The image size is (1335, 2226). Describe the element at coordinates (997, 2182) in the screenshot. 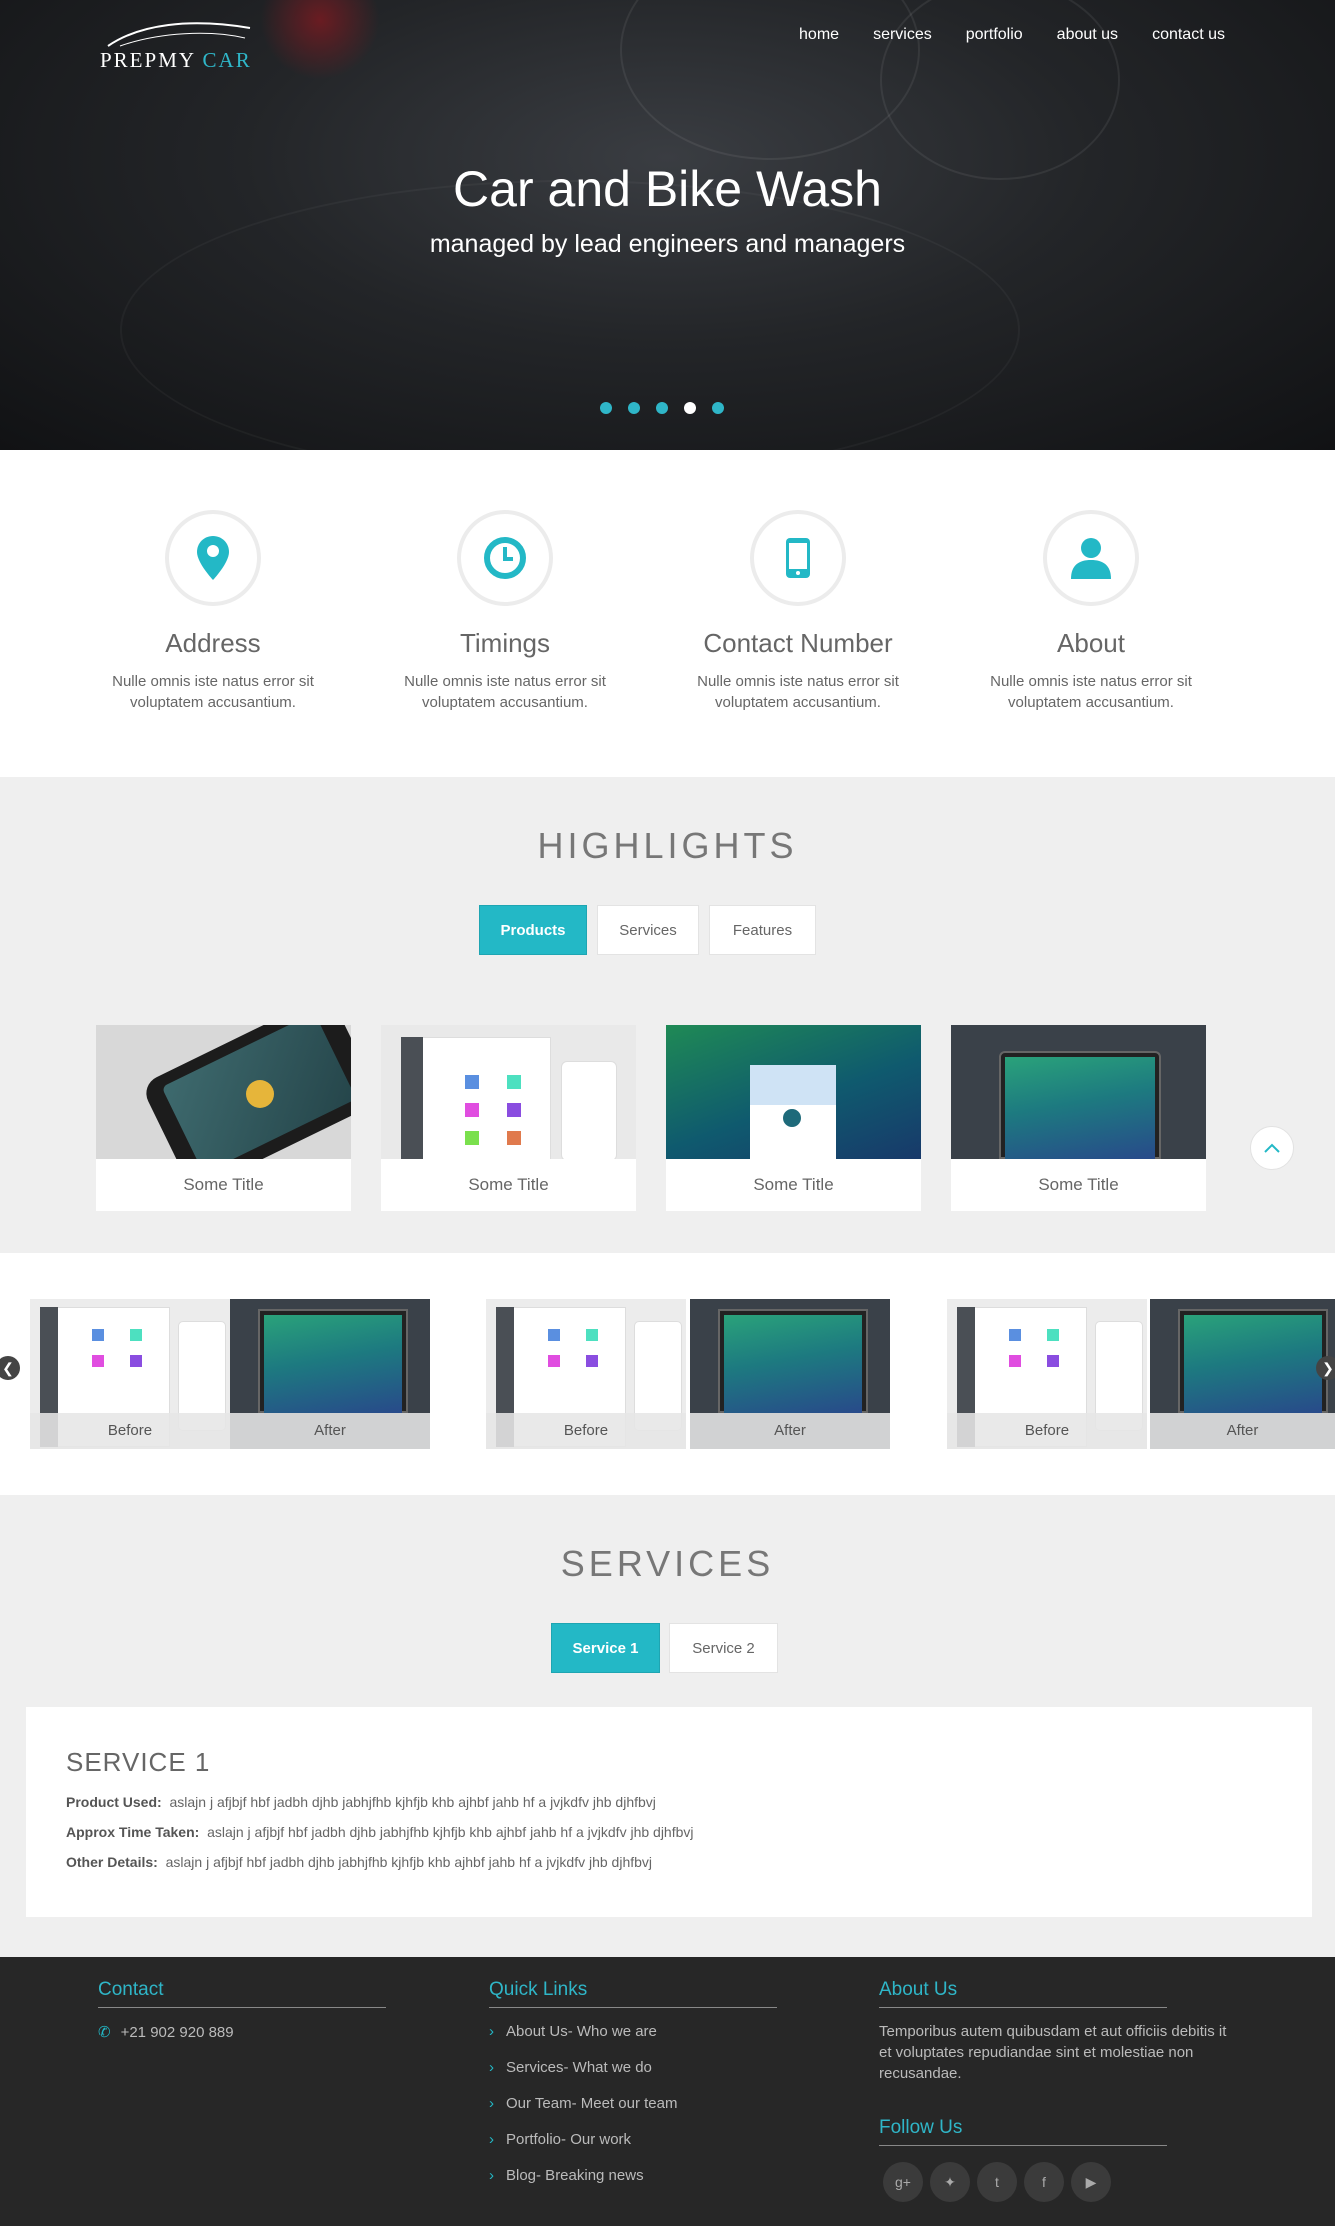

I see `tumblr-icon: t` at that location.